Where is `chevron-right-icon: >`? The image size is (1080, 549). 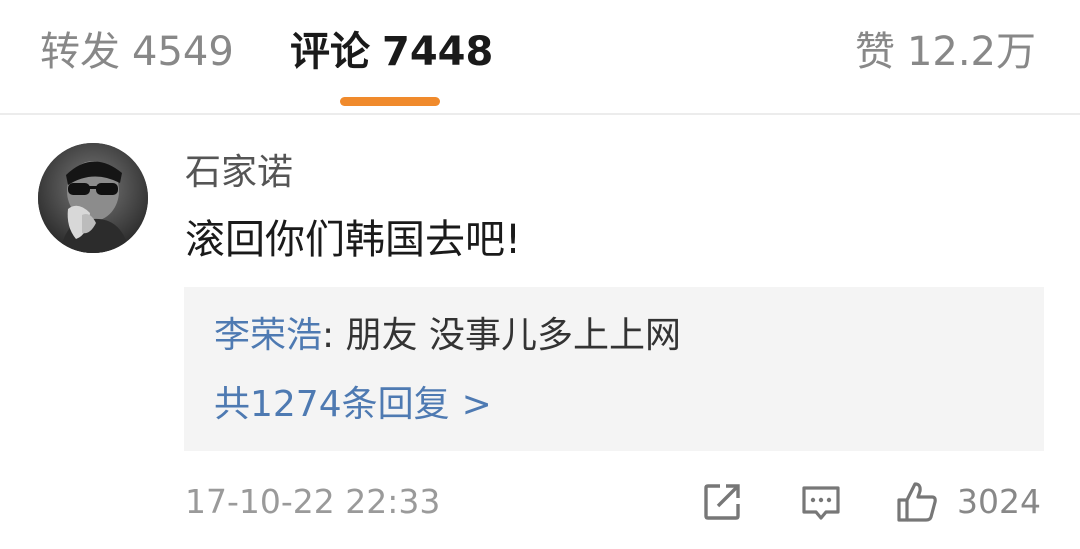
chevron-right-icon: > is located at coordinates (476, 404).